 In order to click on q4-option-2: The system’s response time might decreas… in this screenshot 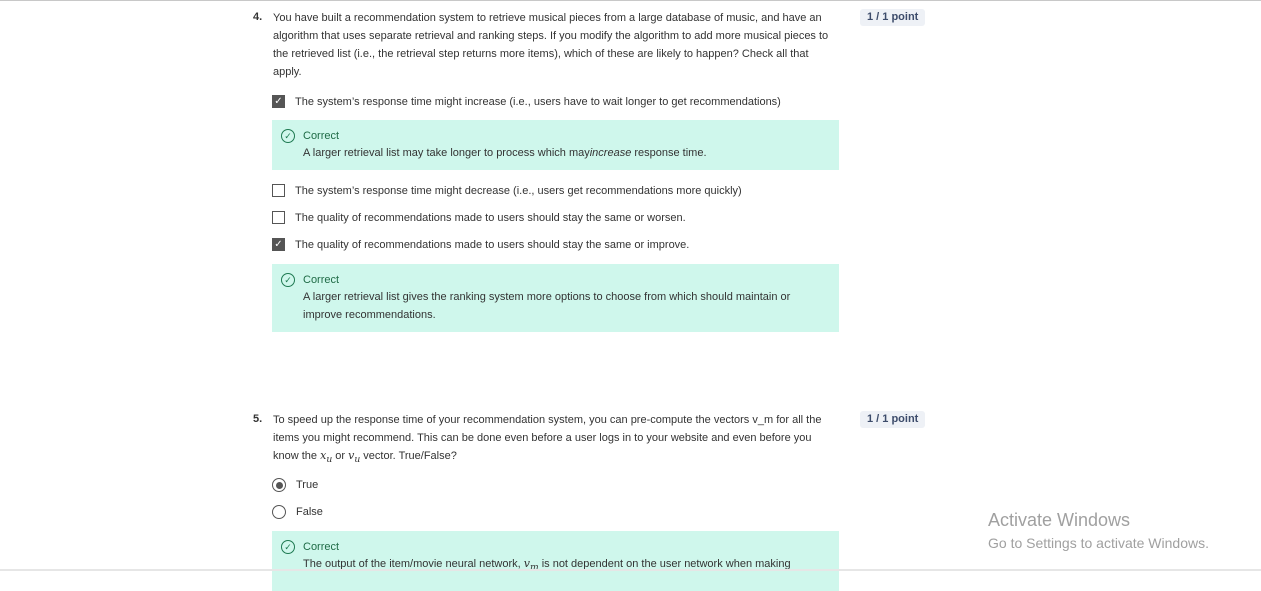, I will do `click(507, 190)`.